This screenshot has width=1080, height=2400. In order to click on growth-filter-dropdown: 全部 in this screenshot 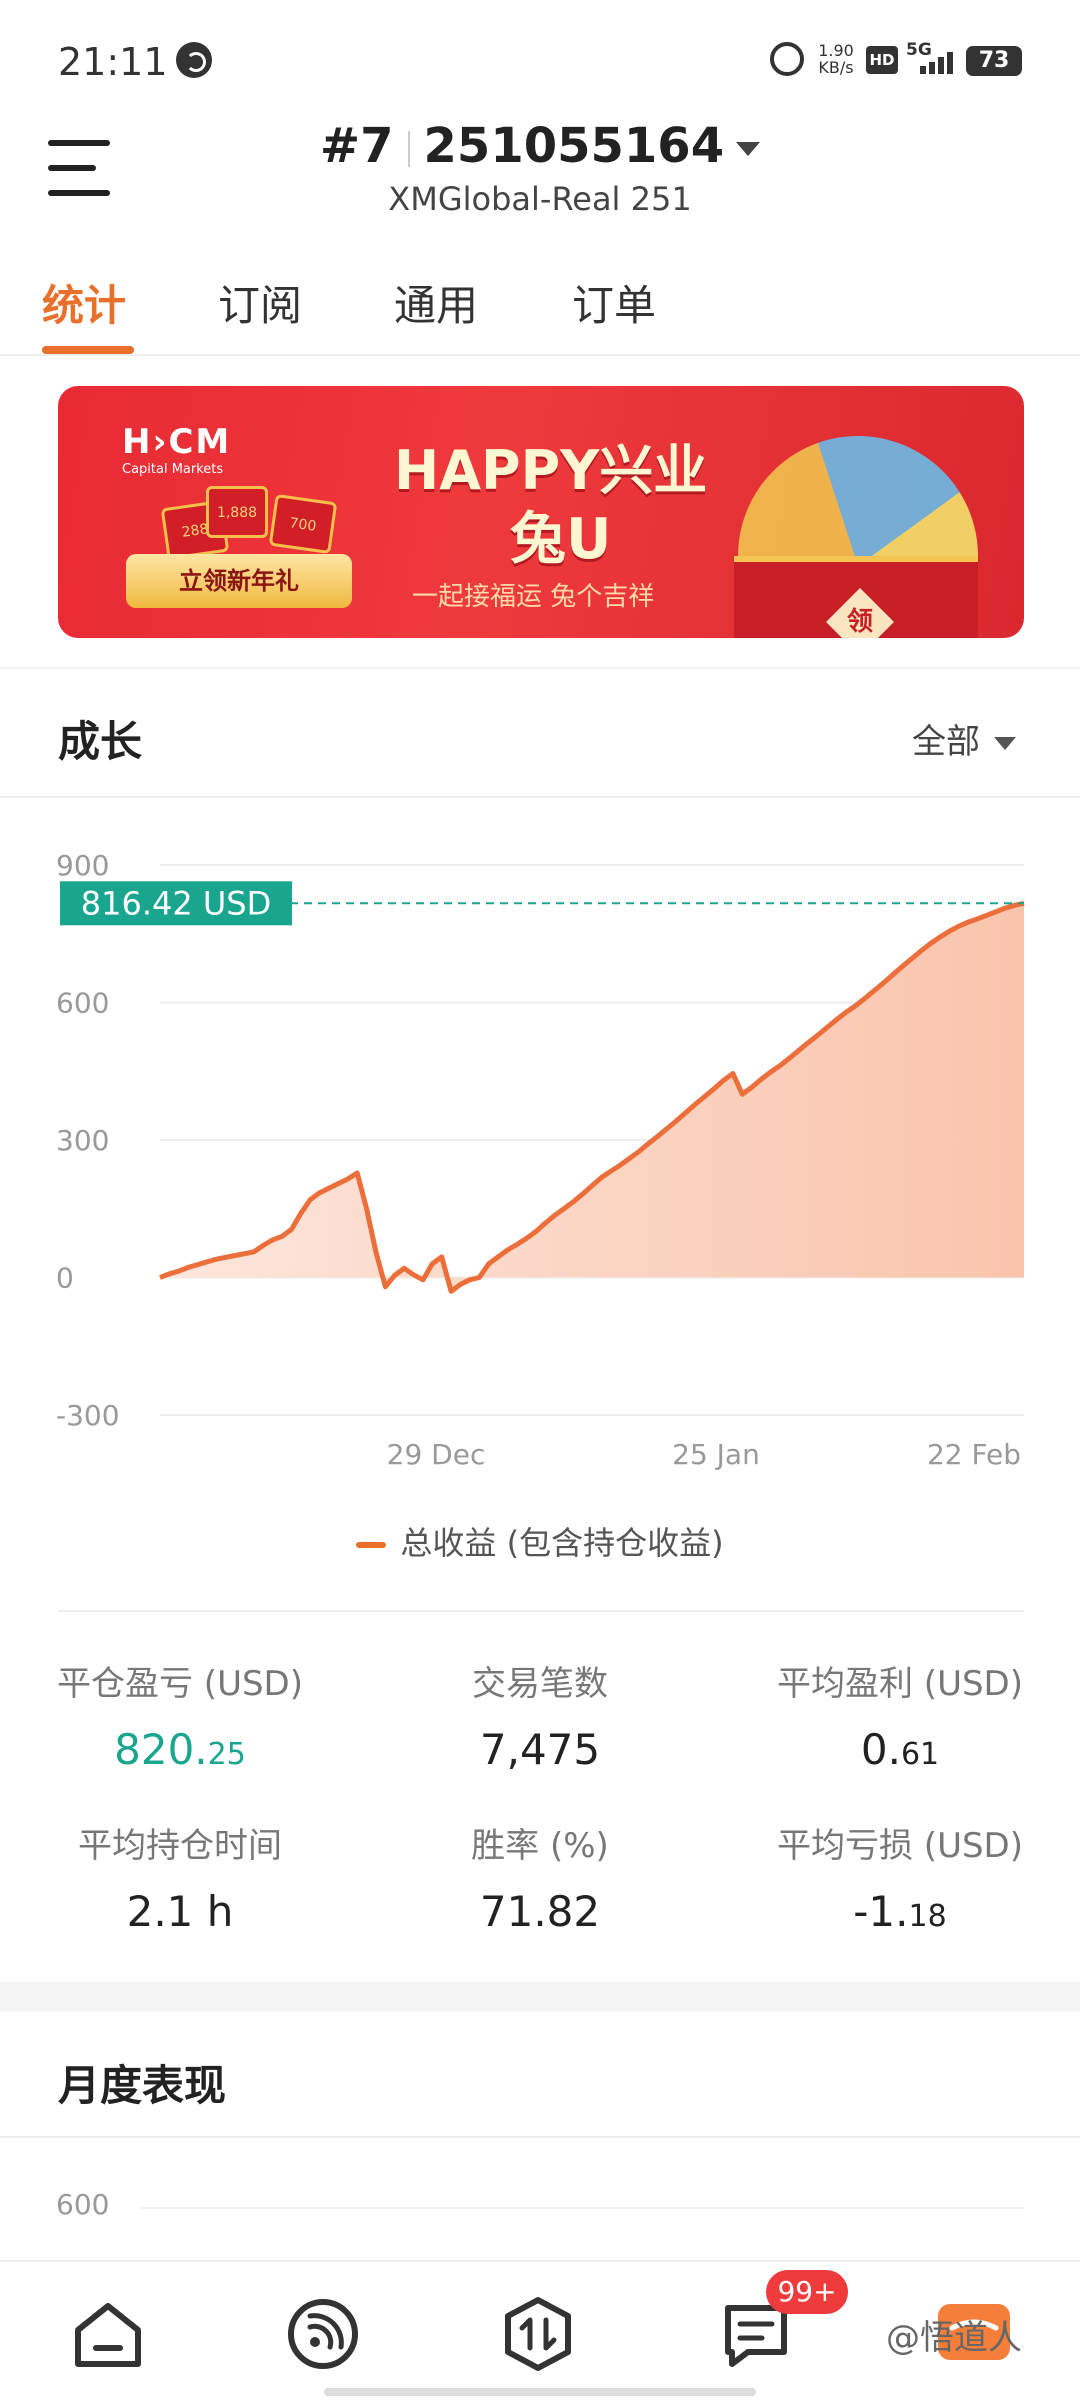, I will do `click(964, 738)`.